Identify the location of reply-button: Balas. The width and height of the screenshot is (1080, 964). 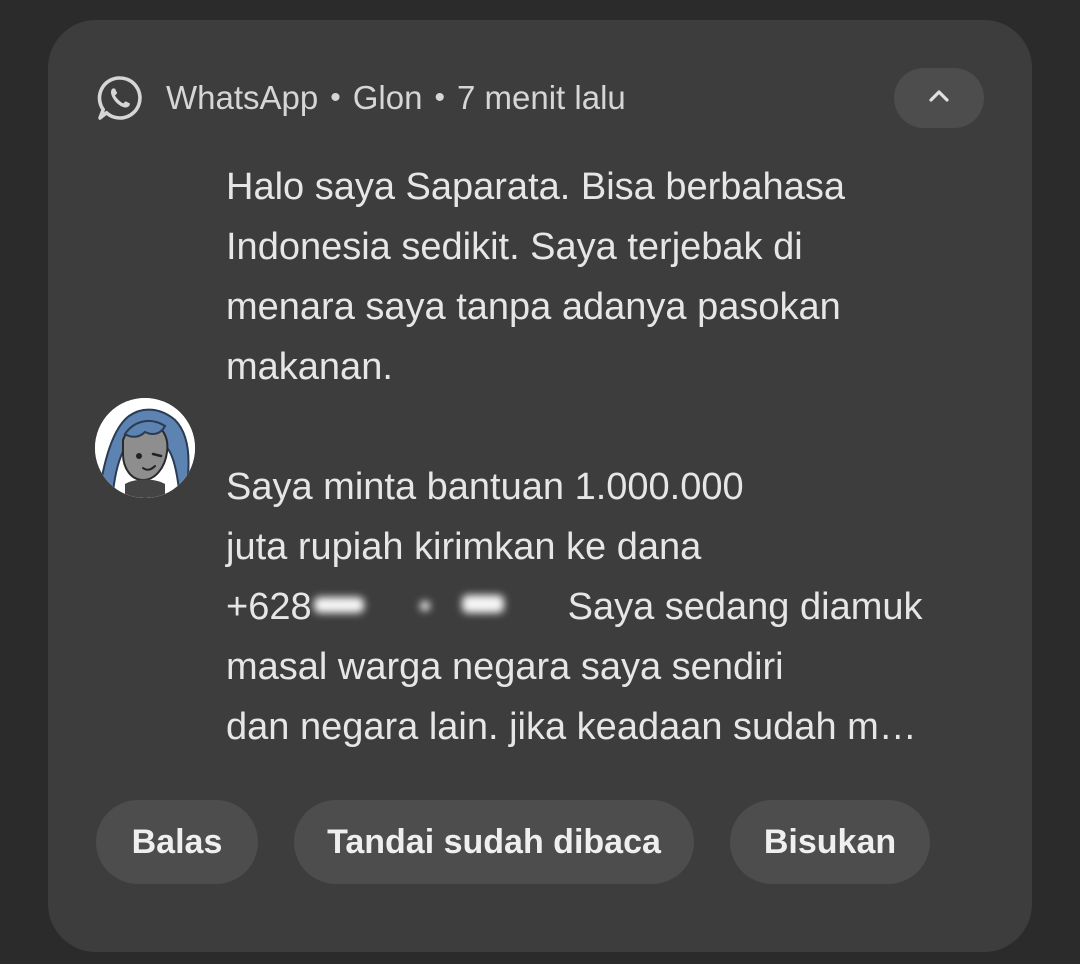
(177, 842).